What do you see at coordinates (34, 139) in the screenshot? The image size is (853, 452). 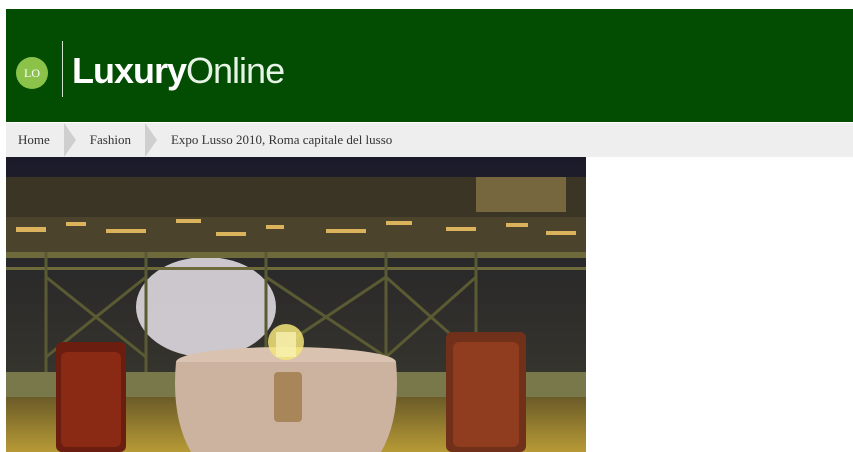 I see `breadcrumb-home-label: Home` at bounding box center [34, 139].